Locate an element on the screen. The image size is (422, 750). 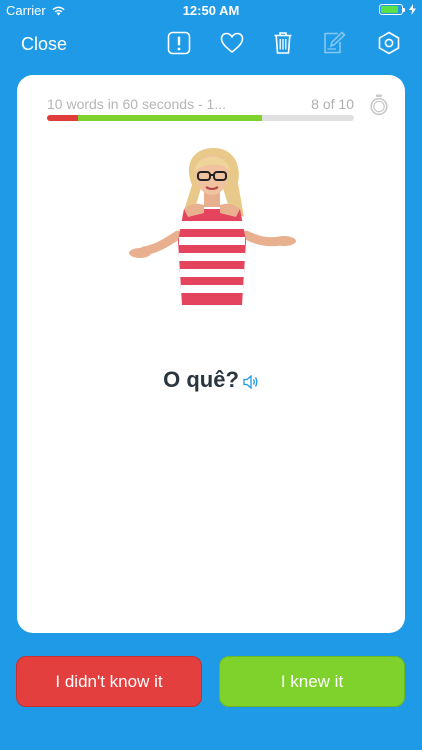
speaker-icon is located at coordinates (251, 382).